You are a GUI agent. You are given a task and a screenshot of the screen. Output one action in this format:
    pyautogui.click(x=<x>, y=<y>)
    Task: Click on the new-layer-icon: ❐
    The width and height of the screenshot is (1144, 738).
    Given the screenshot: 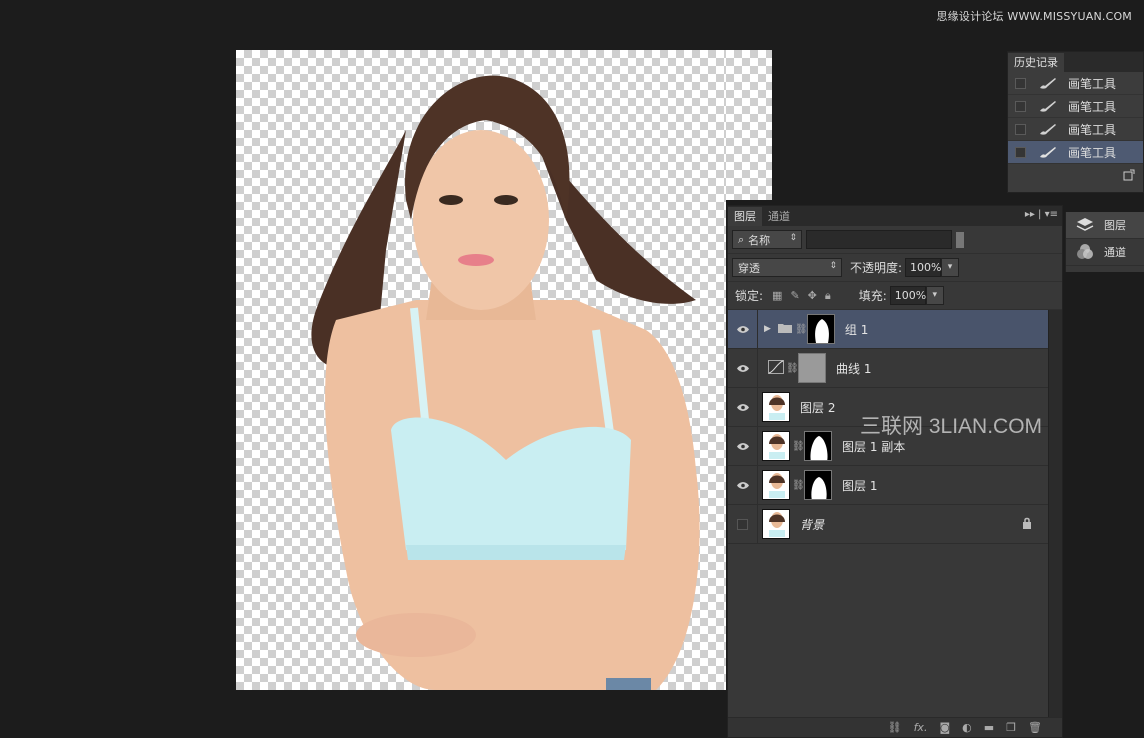 What is the action you would take?
    pyautogui.click(x=1011, y=727)
    